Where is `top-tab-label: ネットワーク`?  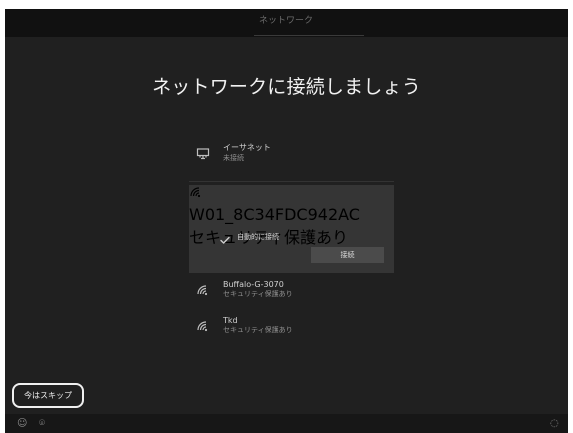
top-tab-label: ネットワーク is located at coordinates (286, 21).